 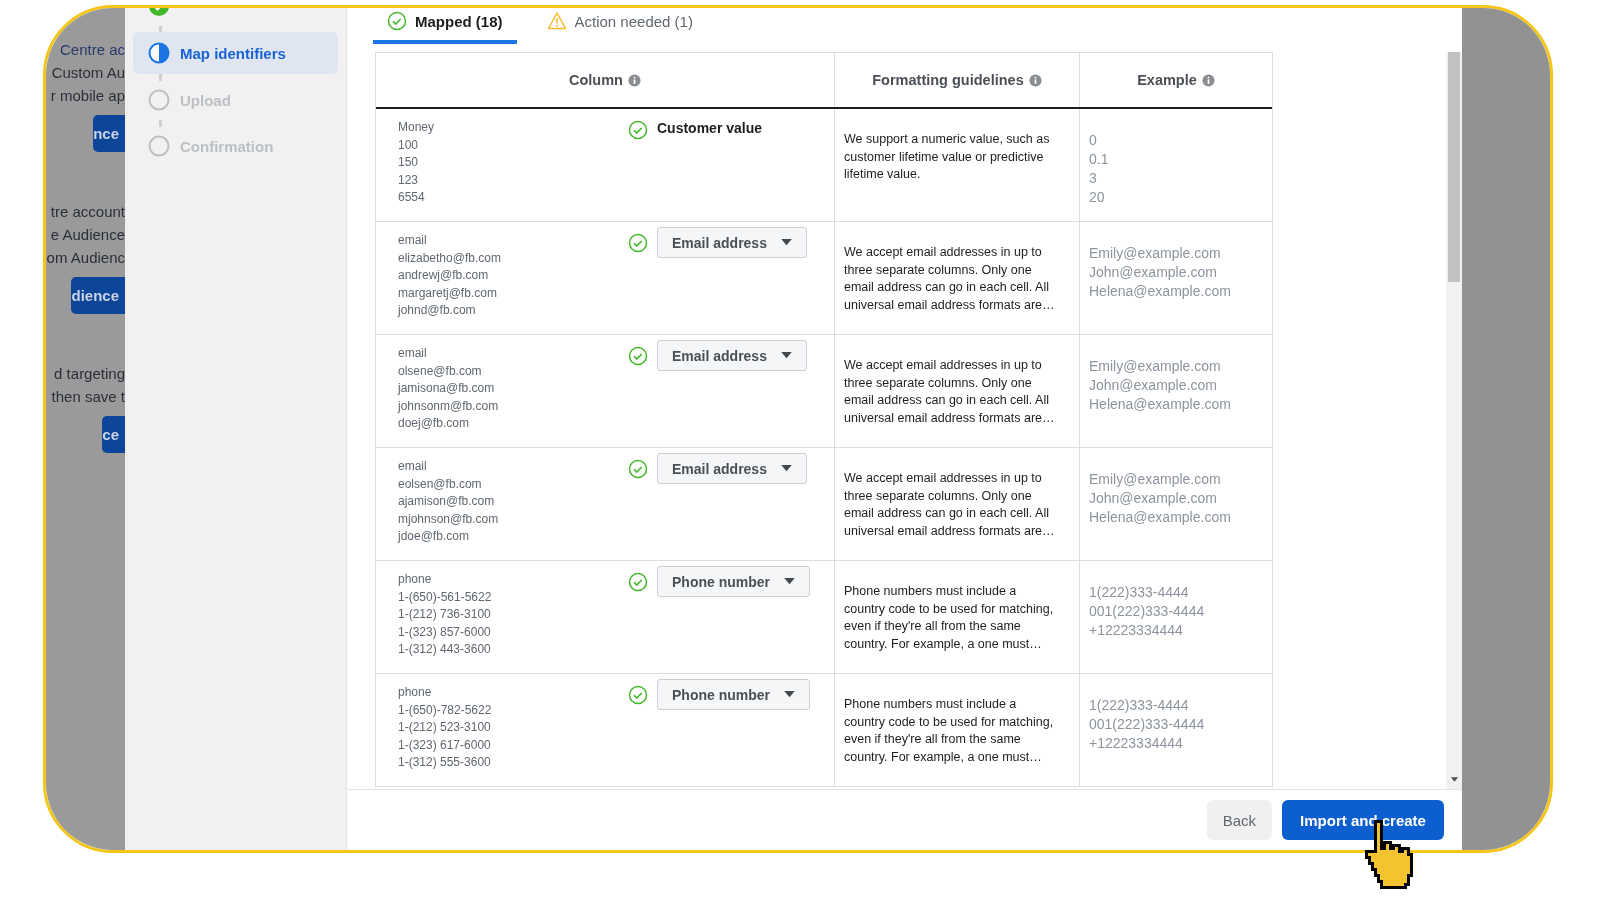 I want to click on background-text: then save t, so click(x=88, y=397).